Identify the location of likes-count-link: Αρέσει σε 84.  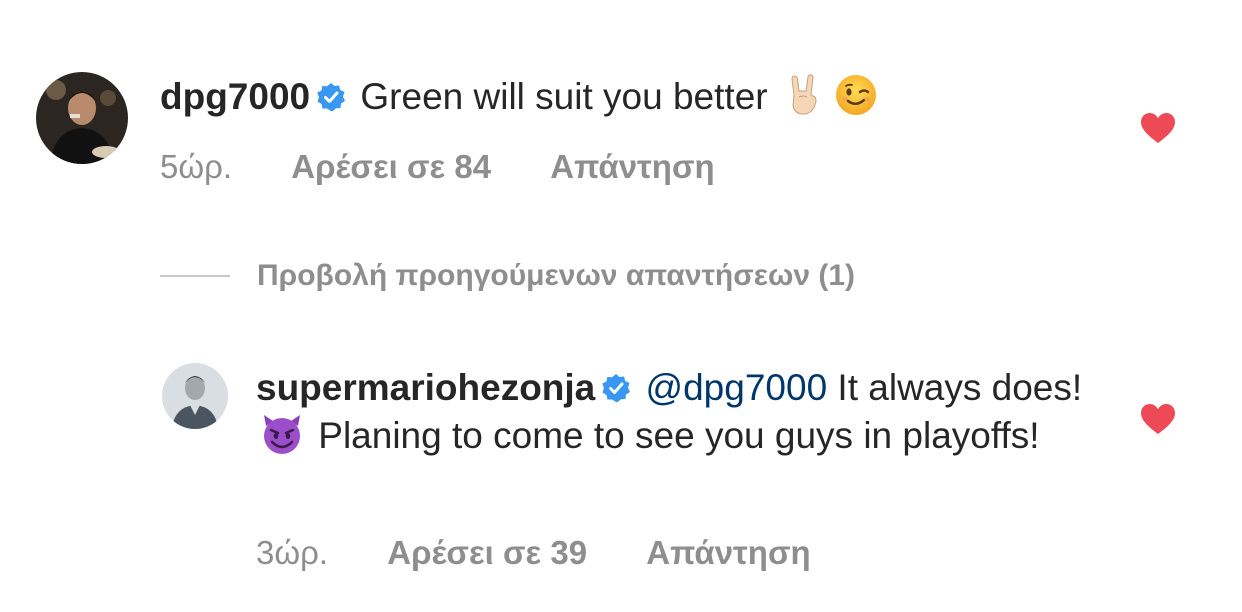
(391, 167).